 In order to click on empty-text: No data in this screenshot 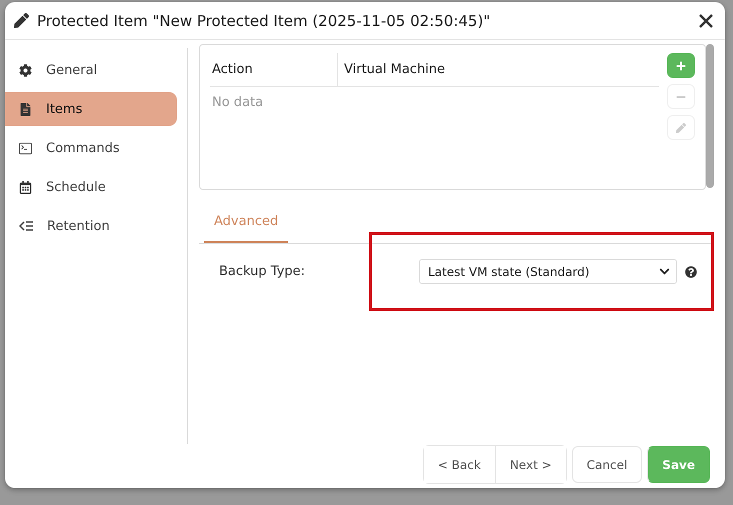, I will do `click(237, 103)`.